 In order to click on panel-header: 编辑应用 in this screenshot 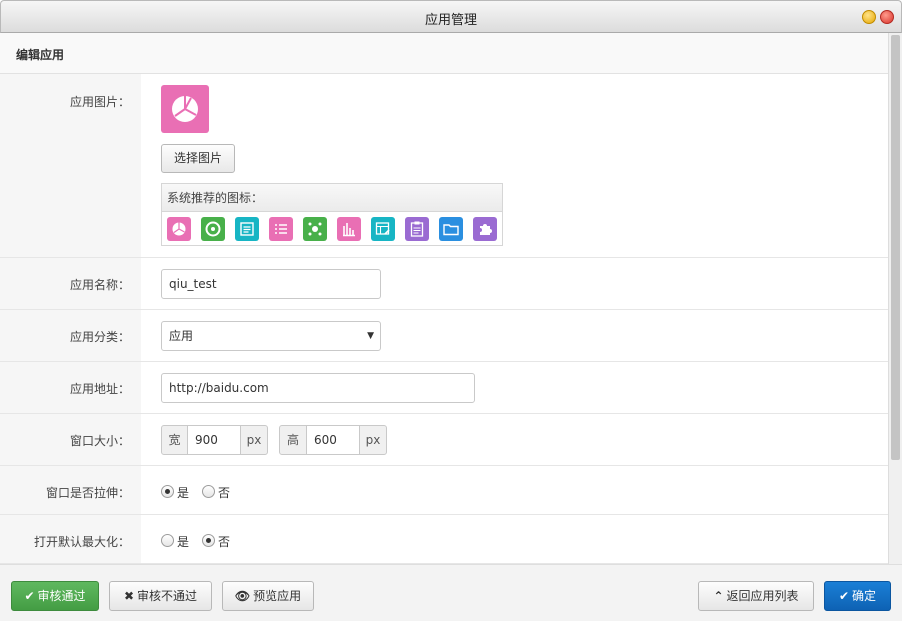, I will do `click(444, 53)`.